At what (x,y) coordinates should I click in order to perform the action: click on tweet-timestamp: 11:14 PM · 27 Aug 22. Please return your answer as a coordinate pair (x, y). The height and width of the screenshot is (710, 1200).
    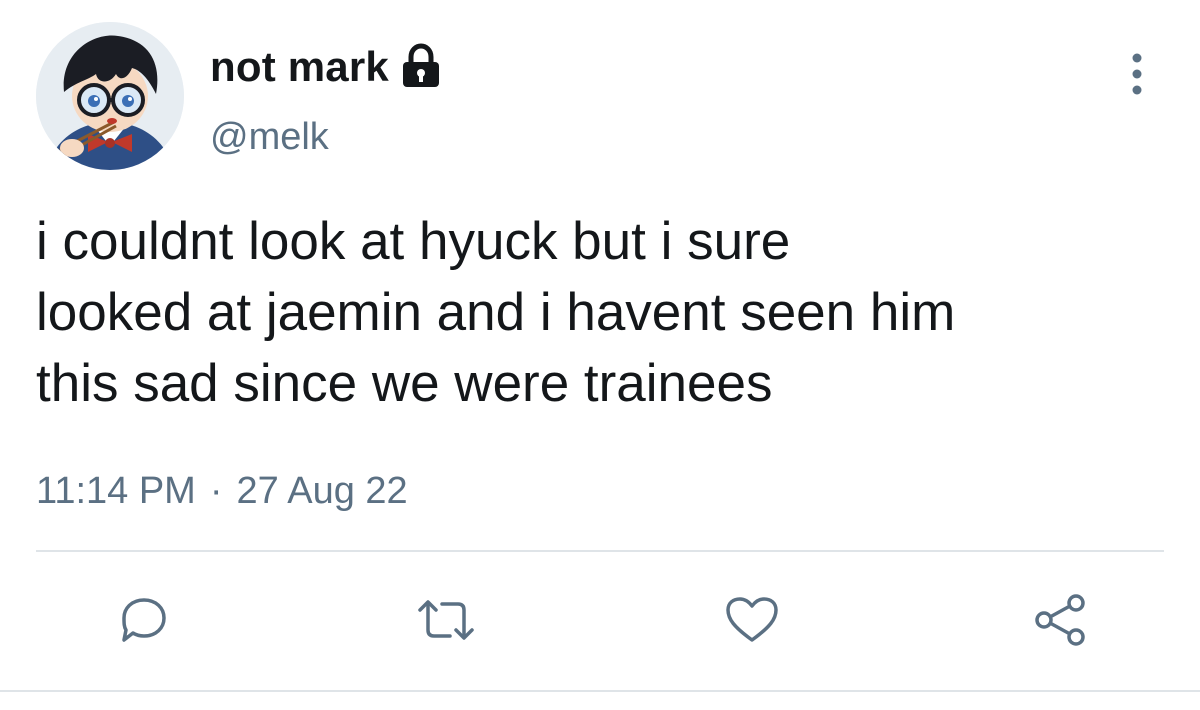
    Looking at the image, I should click on (222, 491).